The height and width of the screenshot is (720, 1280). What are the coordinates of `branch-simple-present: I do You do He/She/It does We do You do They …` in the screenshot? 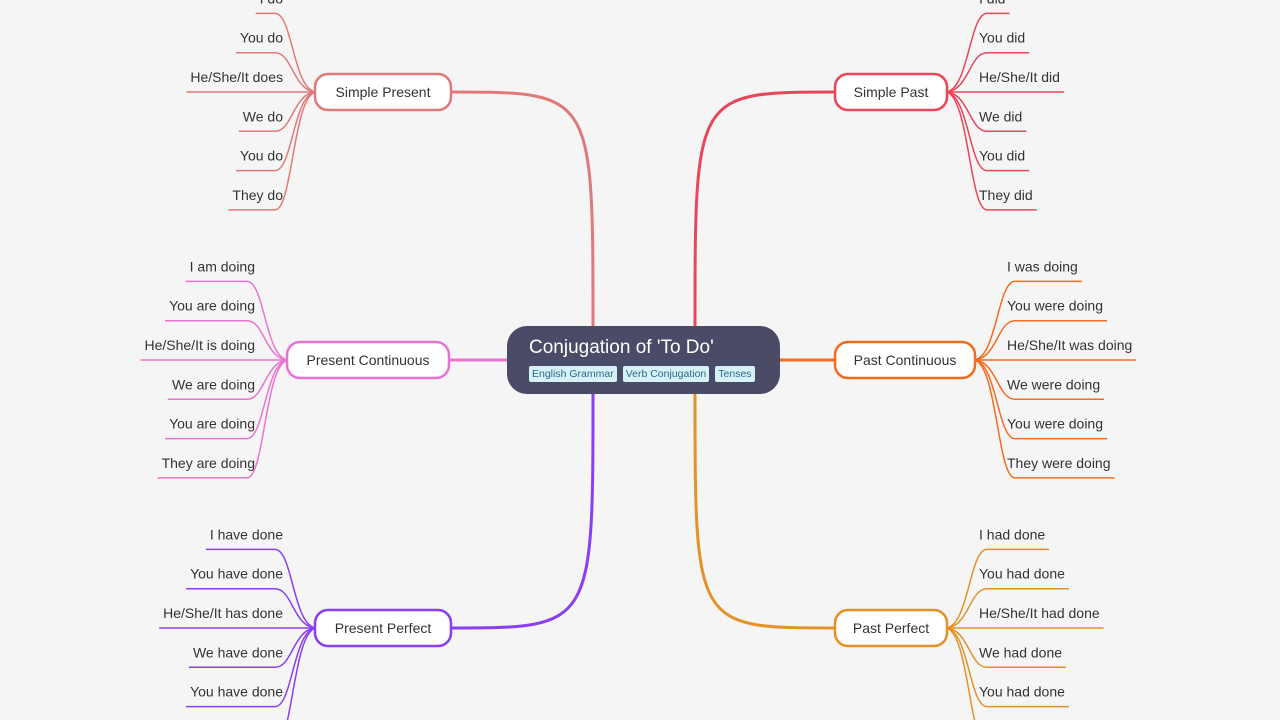 It's located at (390, 163).